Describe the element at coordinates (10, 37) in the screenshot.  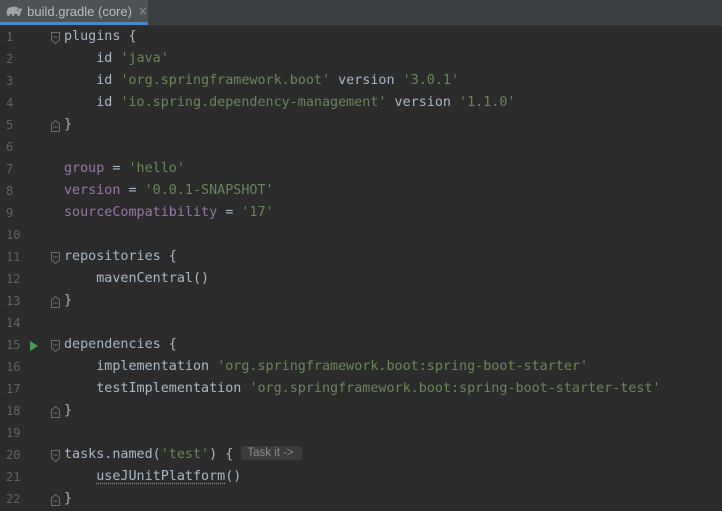
I see `line-number: 1` at that location.